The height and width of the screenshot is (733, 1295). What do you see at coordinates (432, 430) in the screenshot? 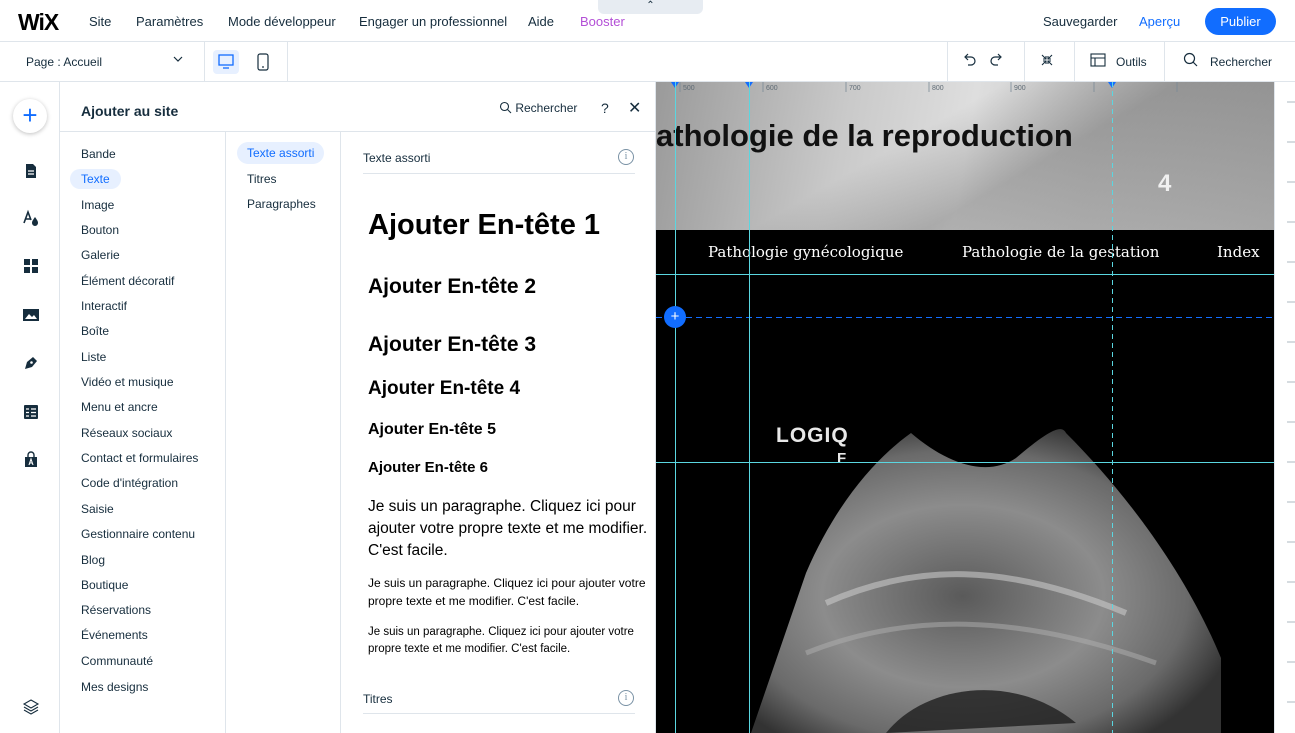
I see `heading-5-preset: Ajouter En-tête 5` at bounding box center [432, 430].